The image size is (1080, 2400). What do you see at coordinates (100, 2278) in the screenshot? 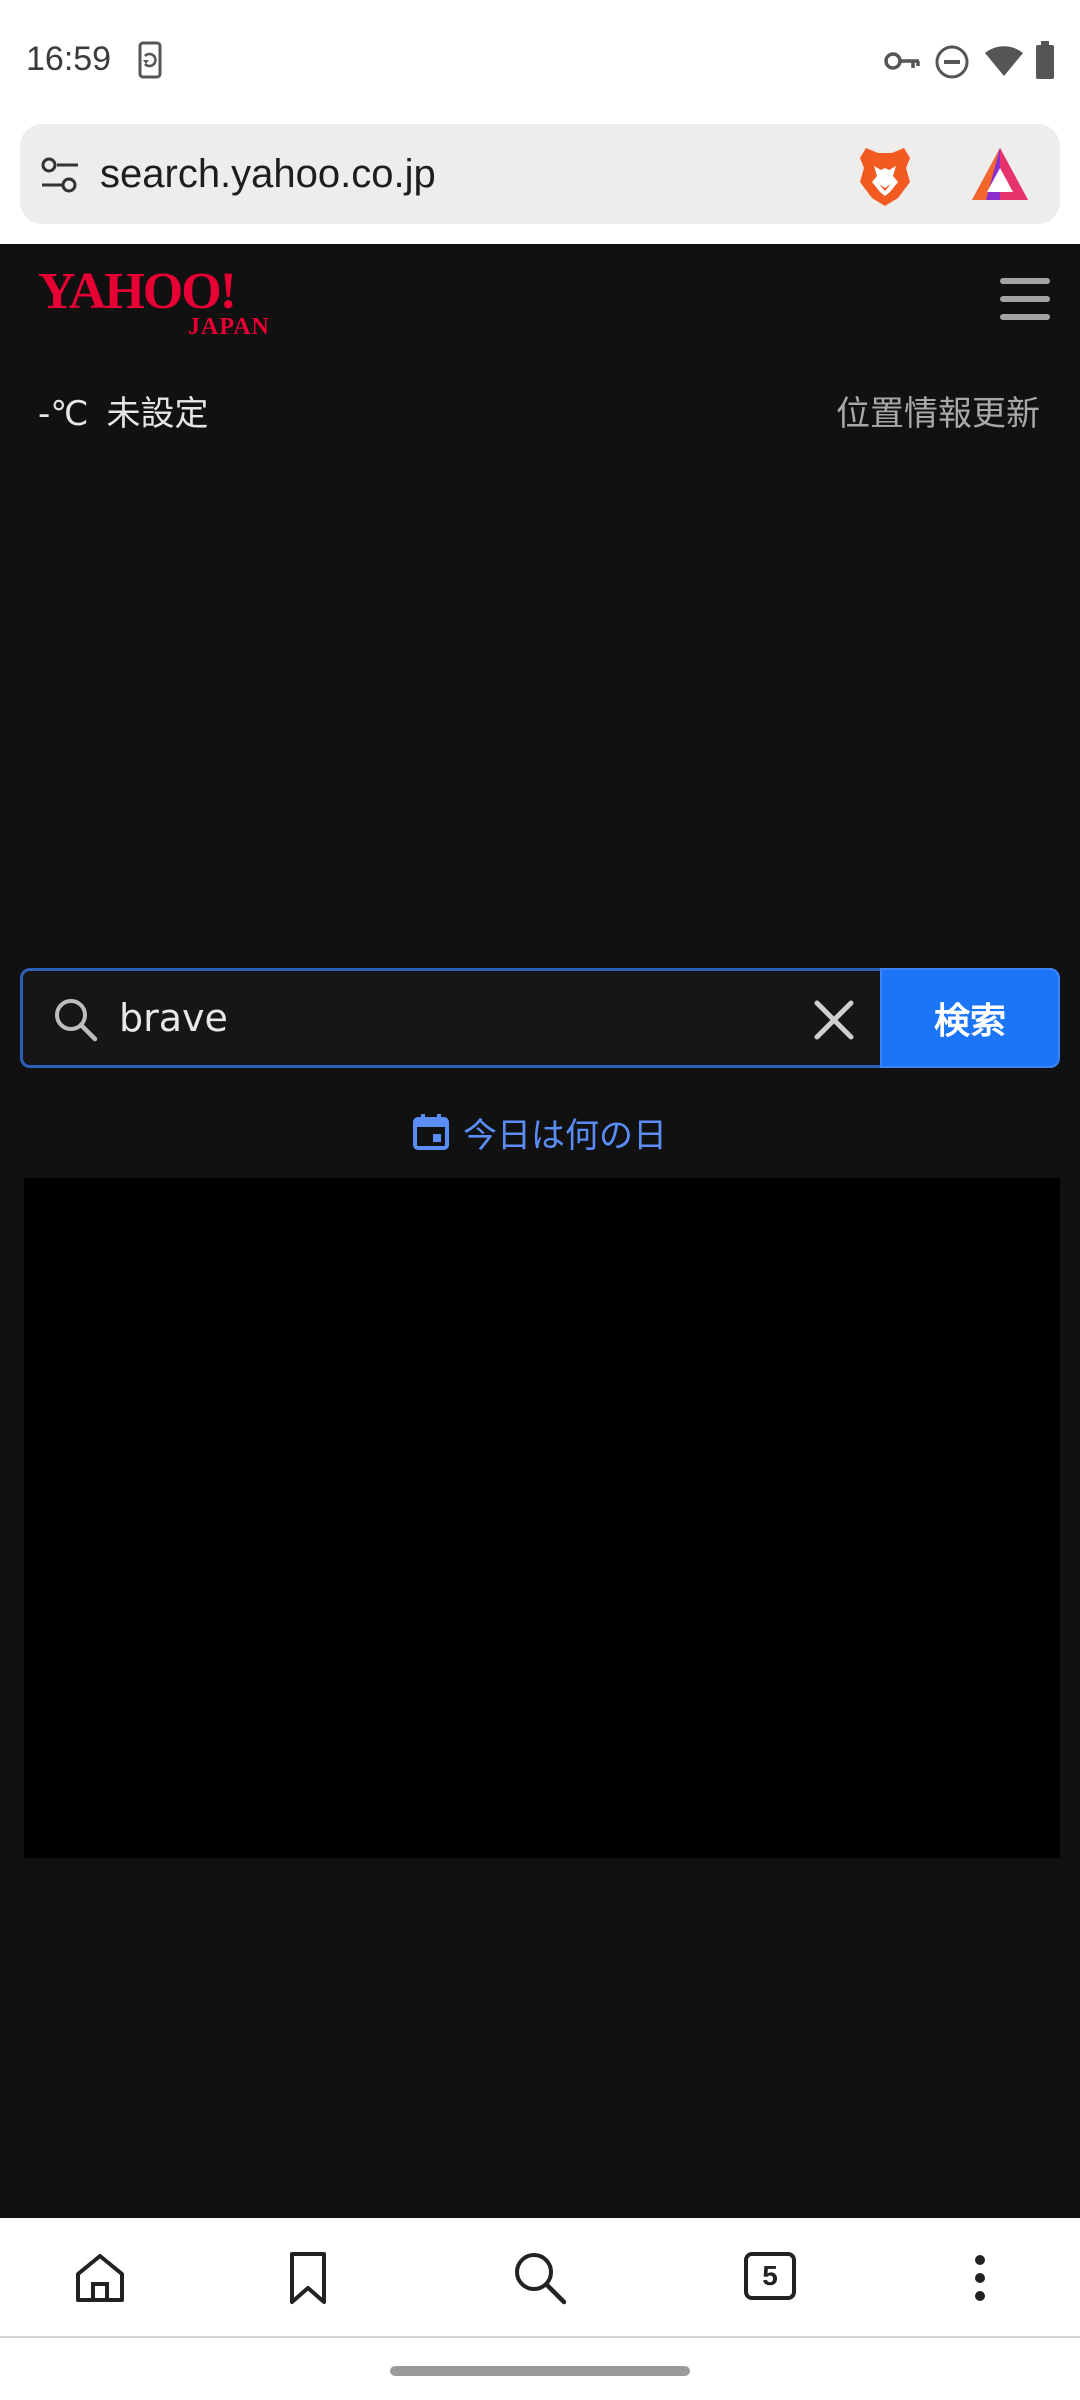
I see `home-icon` at bounding box center [100, 2278].